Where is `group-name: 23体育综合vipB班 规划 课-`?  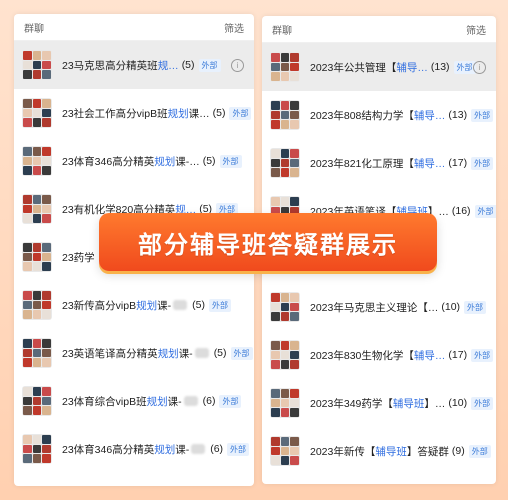
group-name: 23体育综合vipB班 规划 课- is located at coordinates (131, 401).